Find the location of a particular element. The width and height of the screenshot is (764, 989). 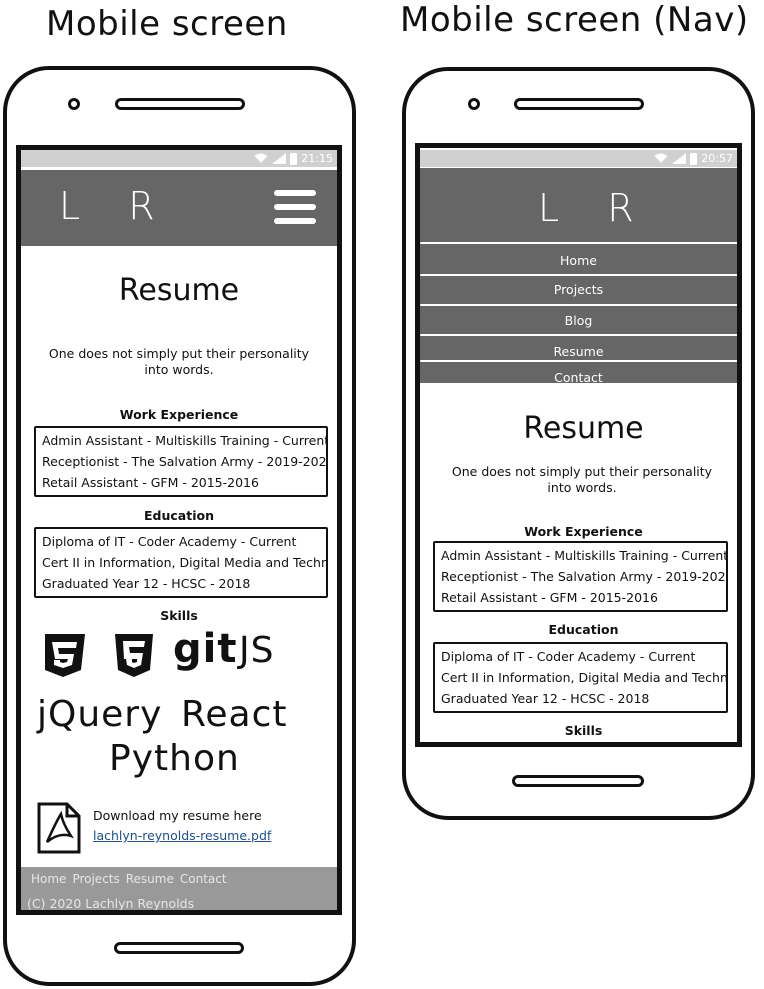

resume-download-link: lachlyn-reynolds-resume.pdf is located at coordinates (182, 835).